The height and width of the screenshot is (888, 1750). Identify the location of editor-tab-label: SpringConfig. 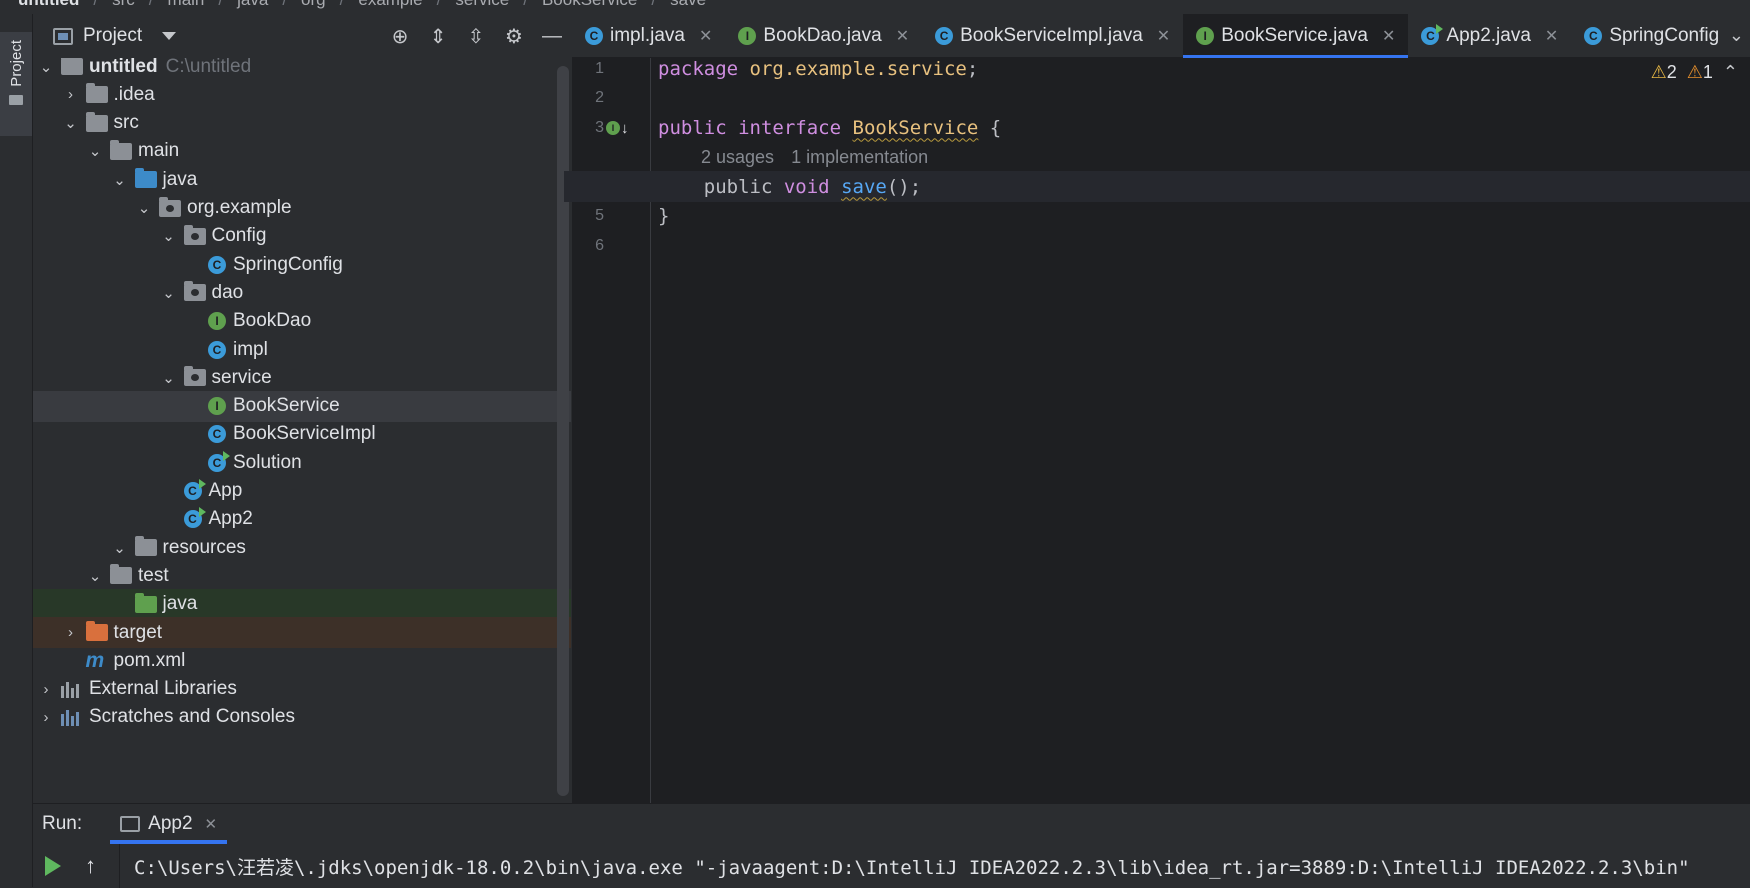
(1664, 35).